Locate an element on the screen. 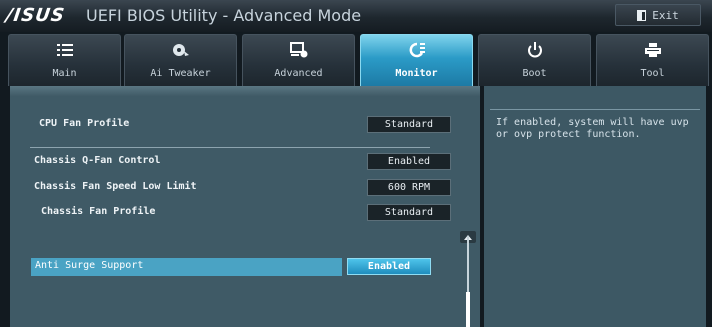  chassis-q-fan-control-value-button: Enabled is located at coordinates (409, 161).